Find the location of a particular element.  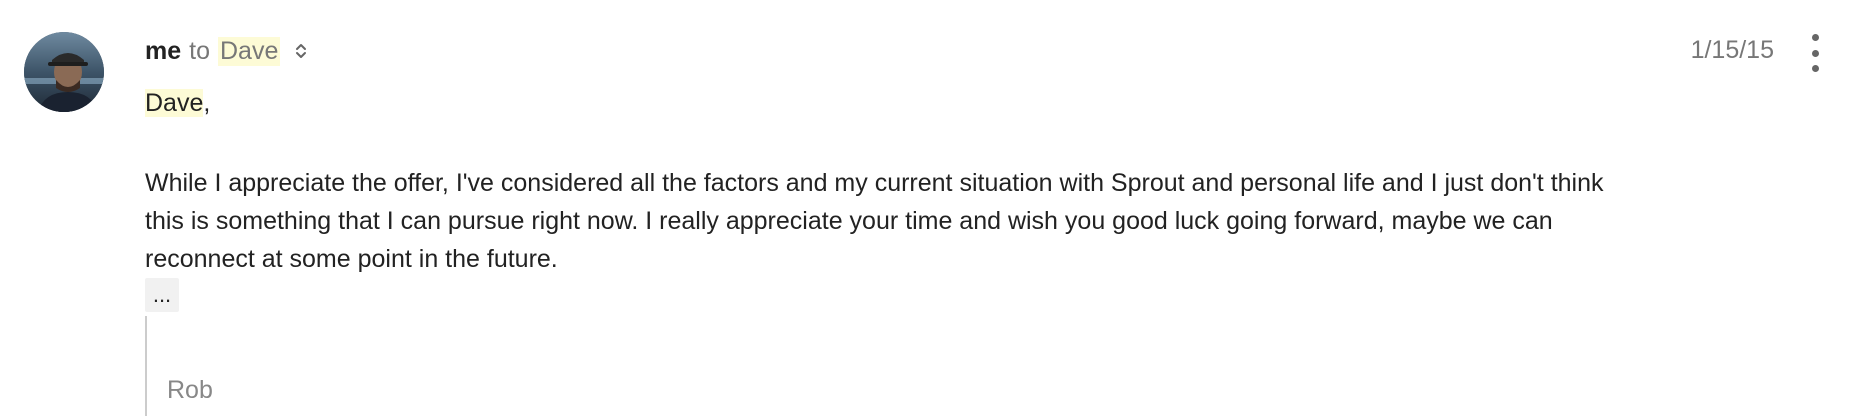

avatar-image is located at coordinates (64, 72).